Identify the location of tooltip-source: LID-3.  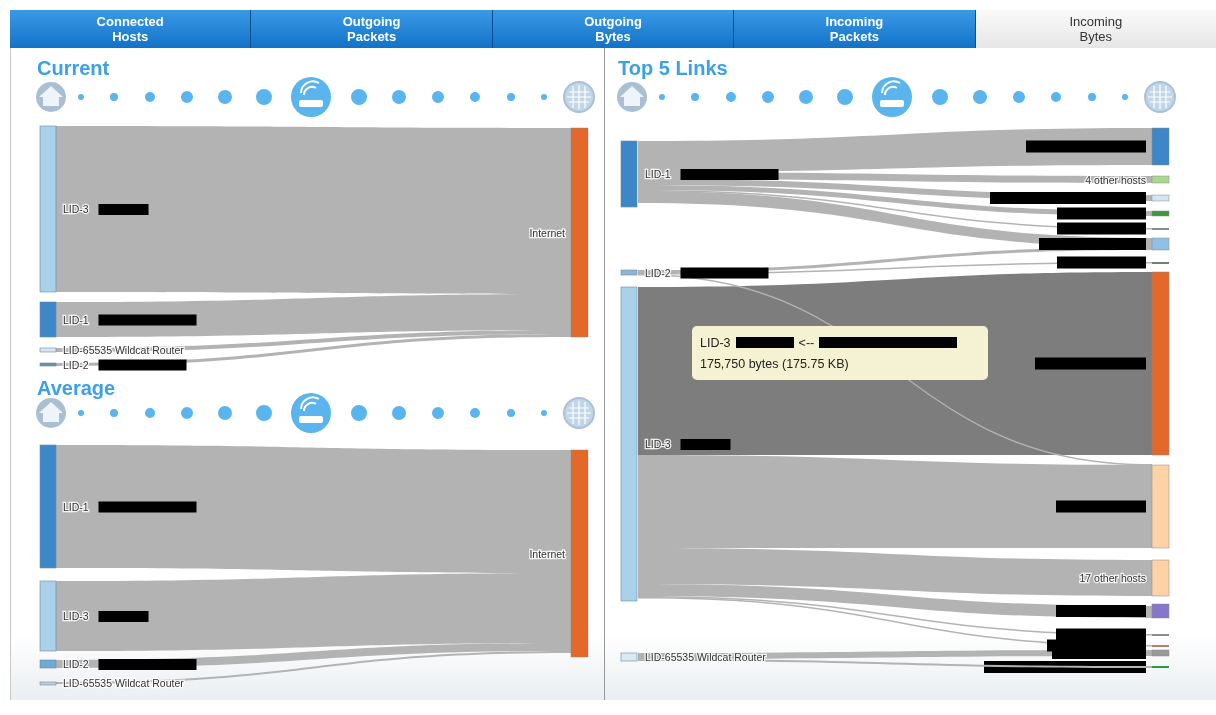
(715, 342).